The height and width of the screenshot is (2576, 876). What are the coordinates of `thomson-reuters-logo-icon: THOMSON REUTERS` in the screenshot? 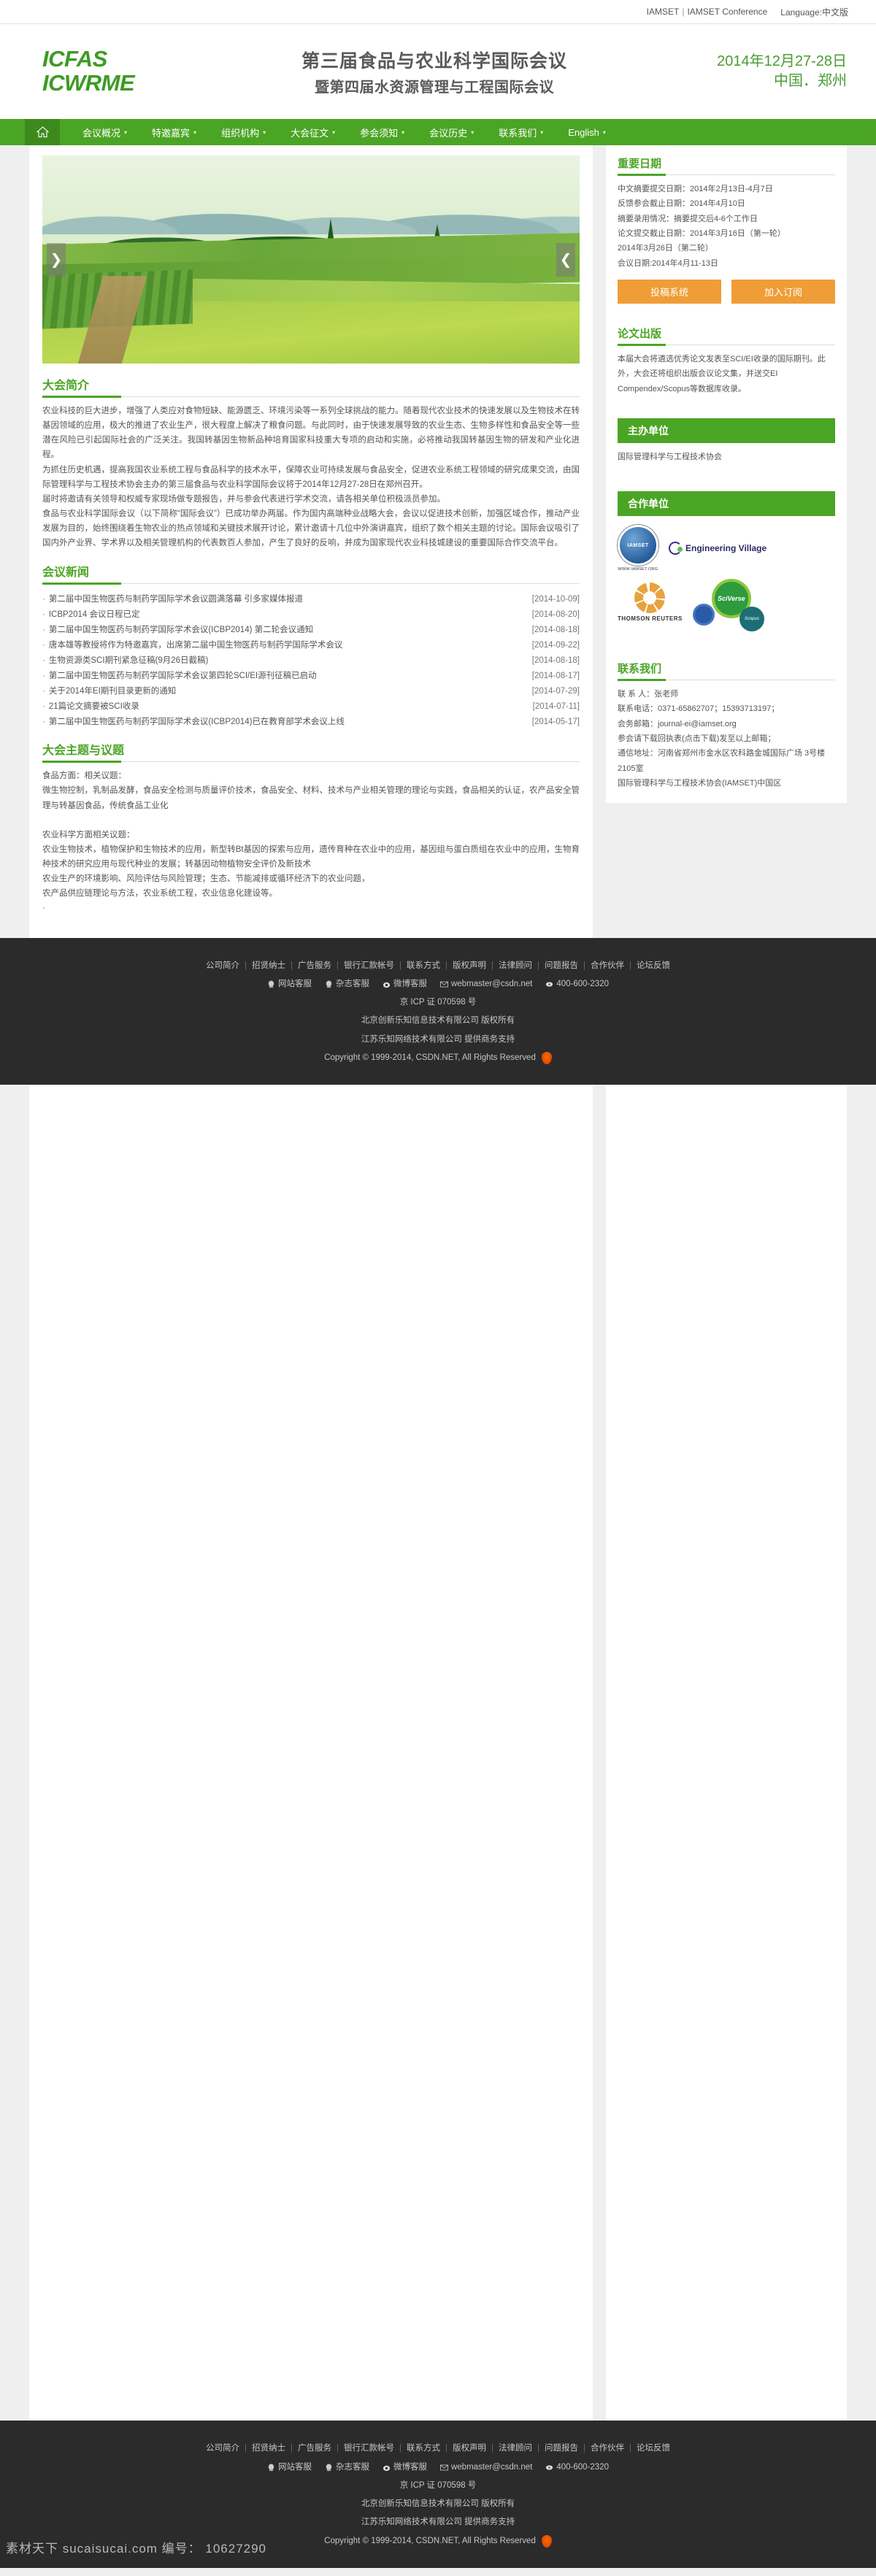 It's located at (650, 602).